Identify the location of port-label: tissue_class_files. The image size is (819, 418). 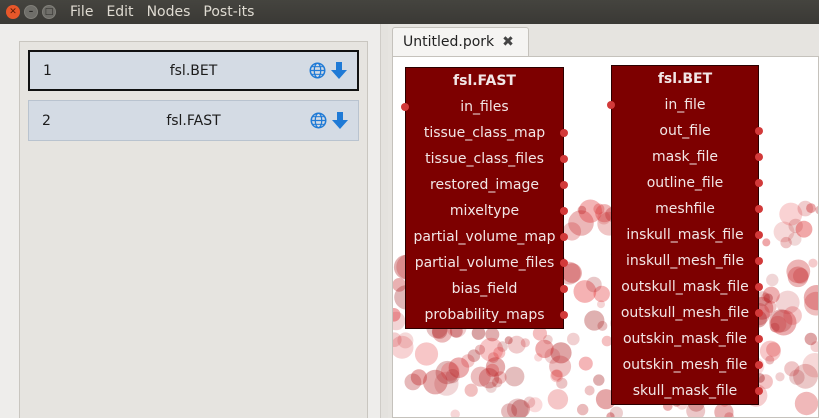
(484, 159).